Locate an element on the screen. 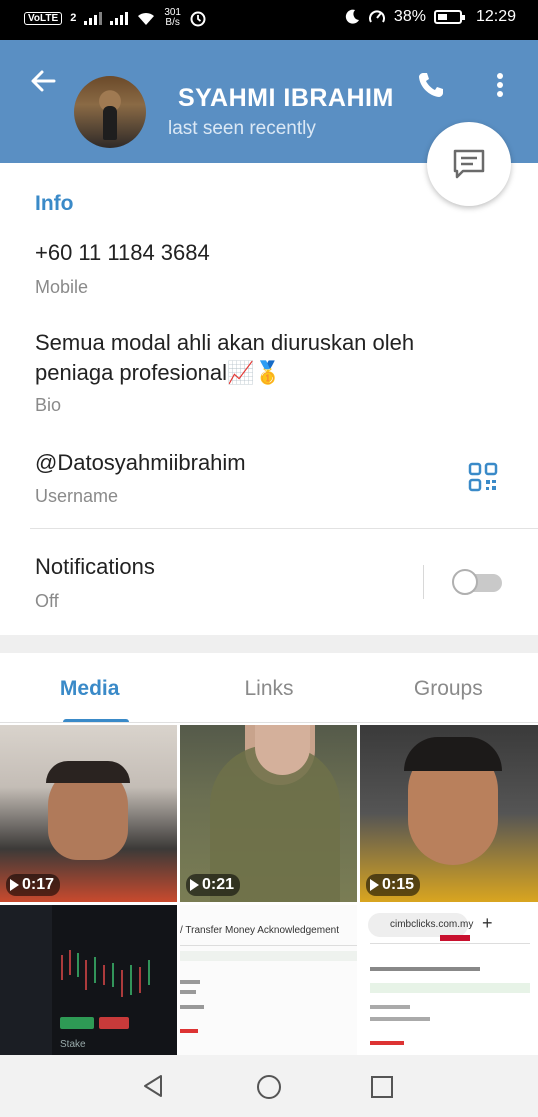  tab-divider is located at coordinates (269, 722).